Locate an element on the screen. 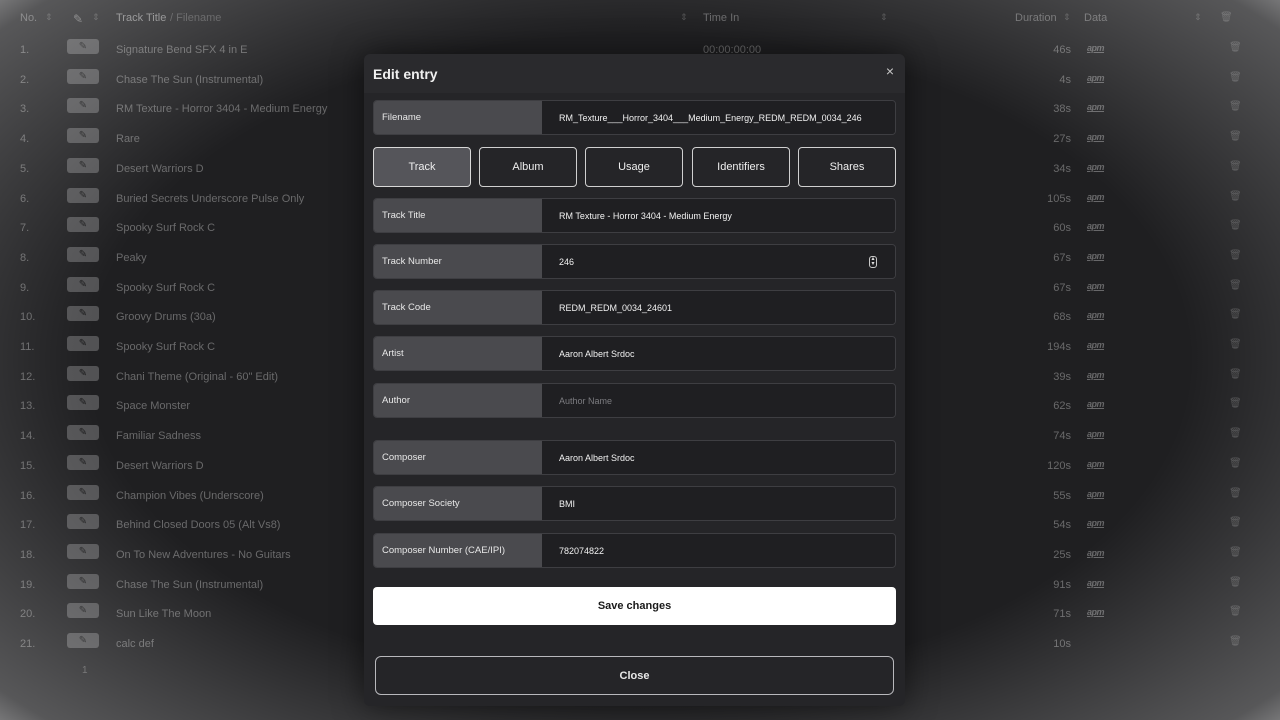 The height and width of the screenshot is (720, 1280). track-title-input: RM Texture - Horror 3404 - Medium Energy is located at coordinates (718, 215).